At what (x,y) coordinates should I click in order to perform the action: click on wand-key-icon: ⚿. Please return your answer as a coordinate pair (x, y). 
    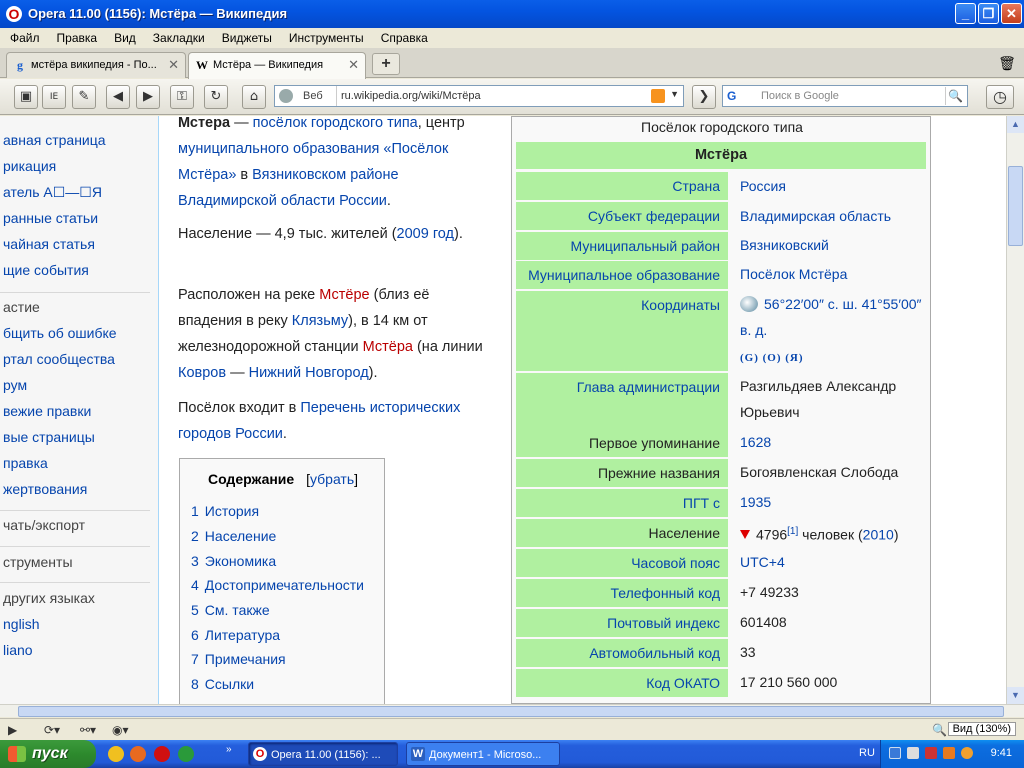
    Looking at the image, I should click on (182, 97).